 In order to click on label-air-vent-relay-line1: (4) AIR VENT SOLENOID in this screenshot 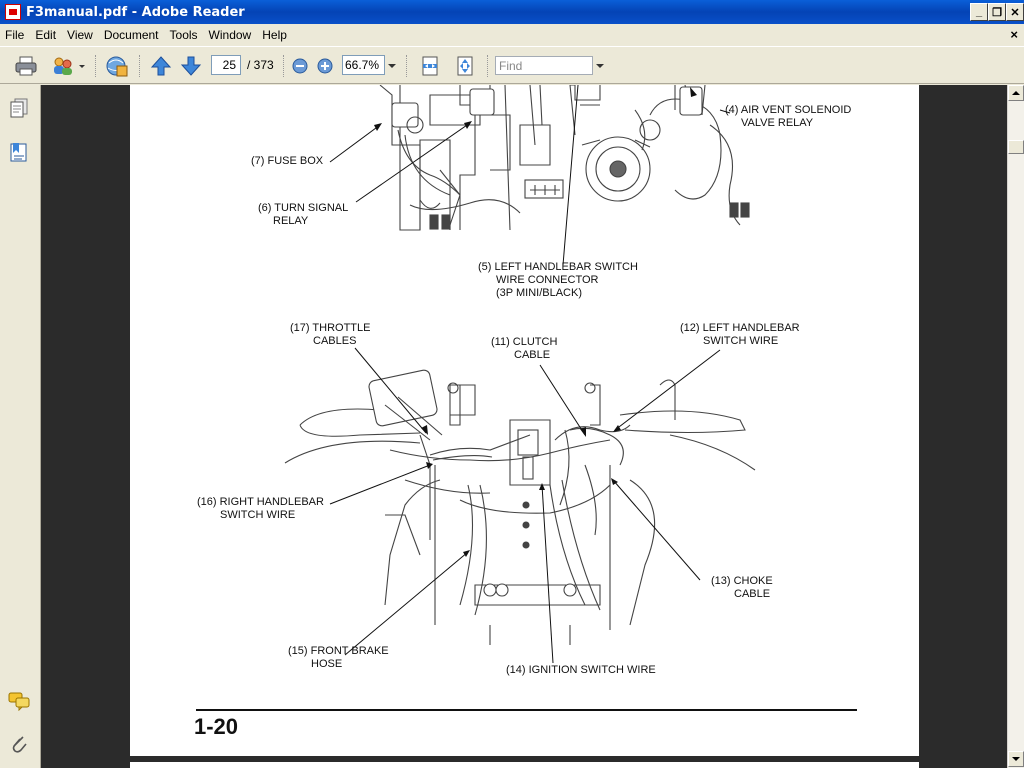, I will do `click(788, 110)`.